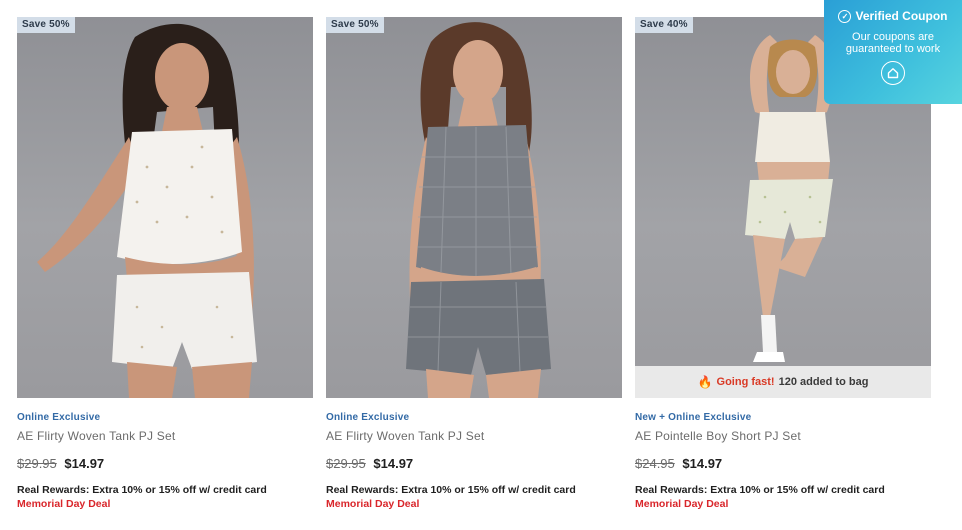 The image size is (962, 530). What do you see at coordinates (693, 417) in the screenshot?
I see `product-tag: New + Online Exclusive` at bounding box center [693, 417].